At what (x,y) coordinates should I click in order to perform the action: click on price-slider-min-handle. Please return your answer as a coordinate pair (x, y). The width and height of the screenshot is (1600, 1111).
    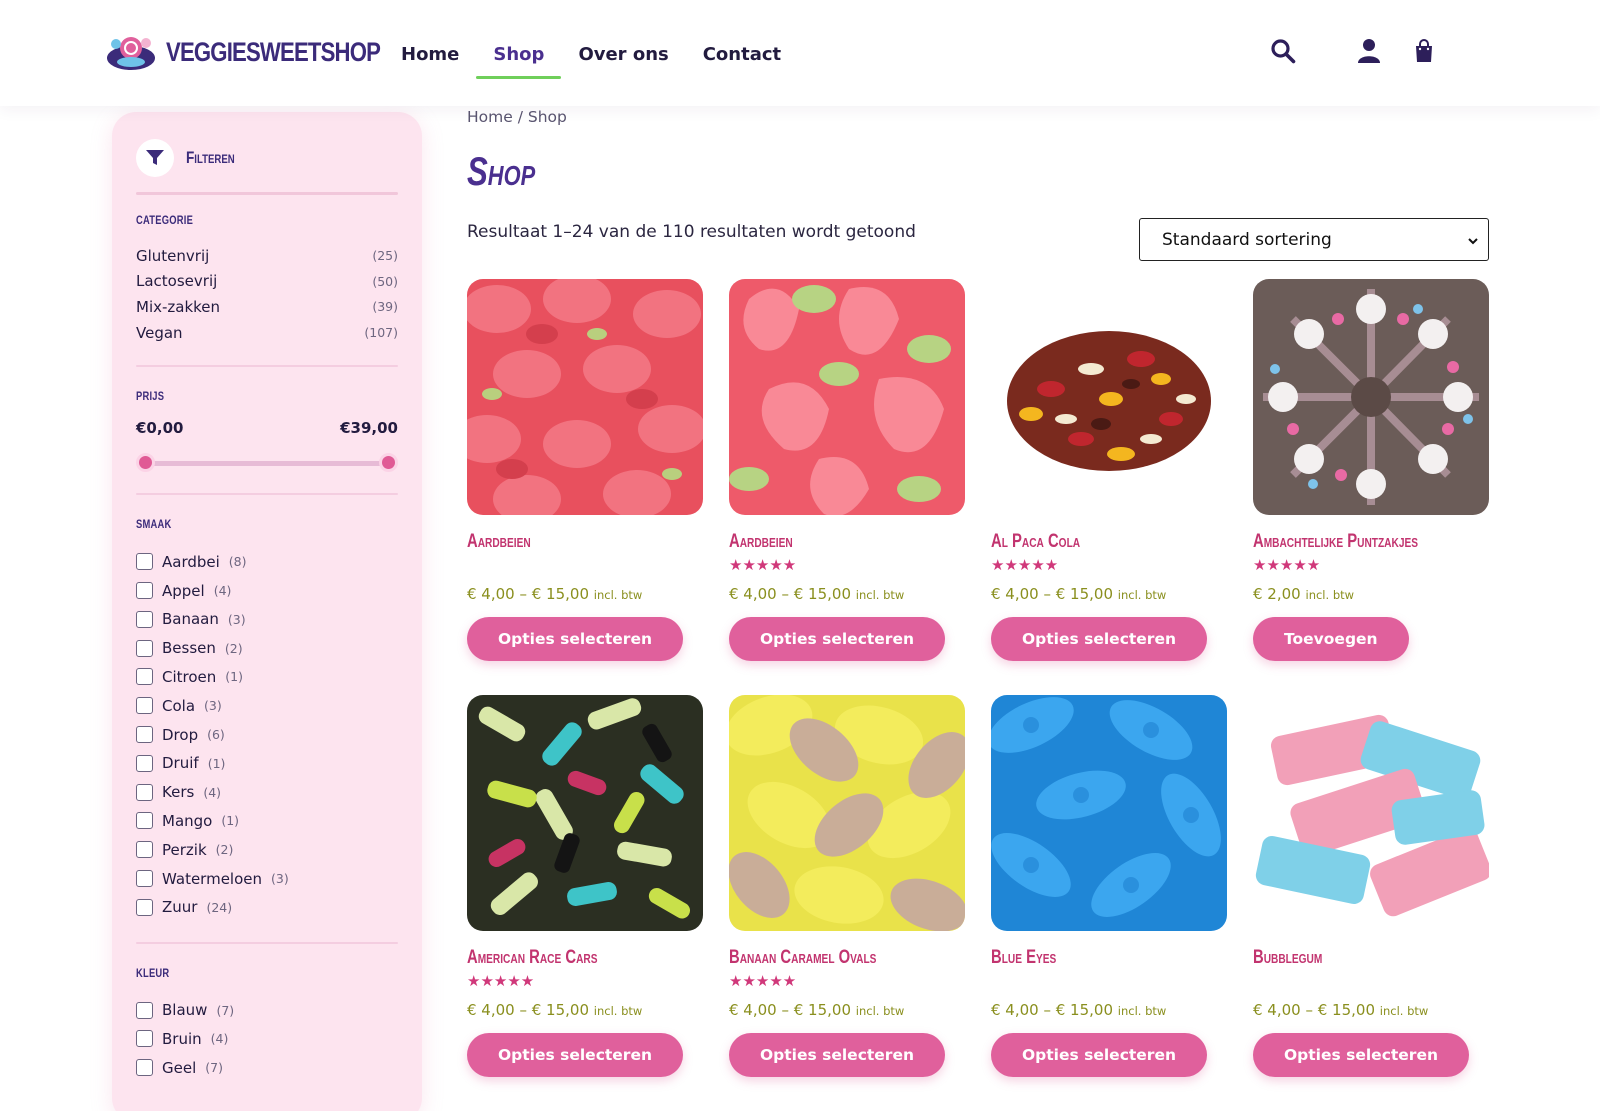
    Looking at the image, I should click on (145, 463).